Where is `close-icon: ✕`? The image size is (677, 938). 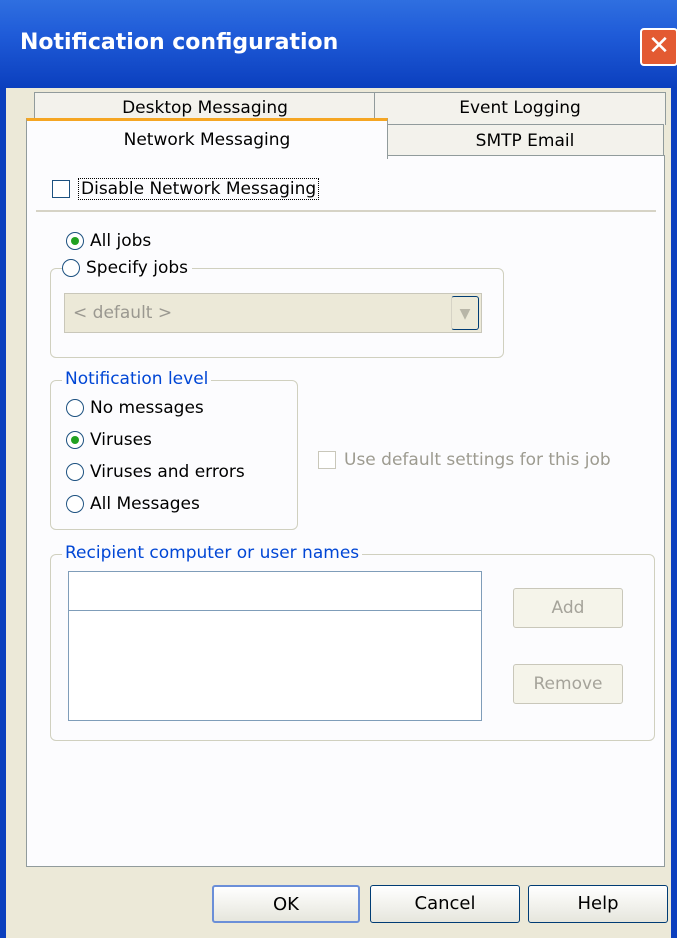
close-icon: ✕ is located at coordinates (659, 46).